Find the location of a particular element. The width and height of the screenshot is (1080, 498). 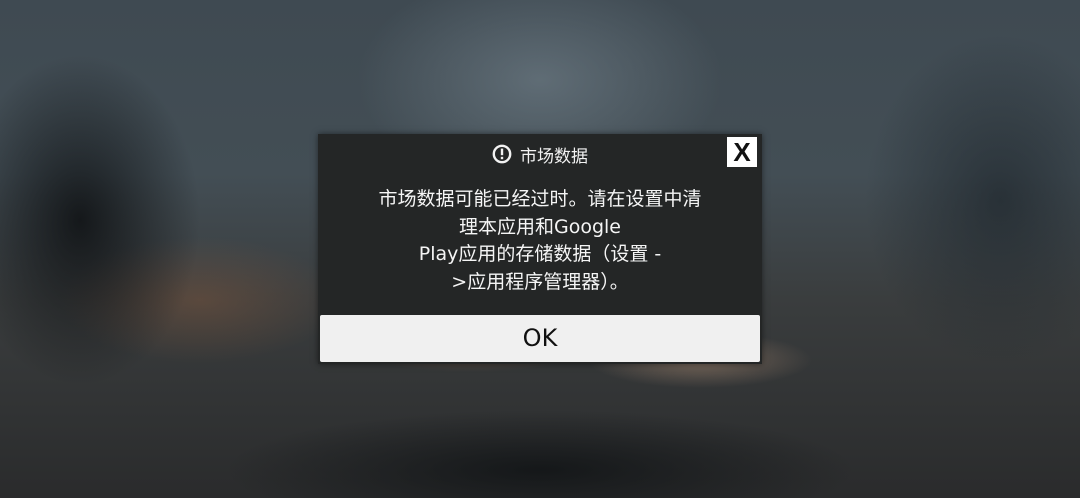

message-line: 市场数据可能已经过时。请在设置中清 is located at coordinates (540, 199).